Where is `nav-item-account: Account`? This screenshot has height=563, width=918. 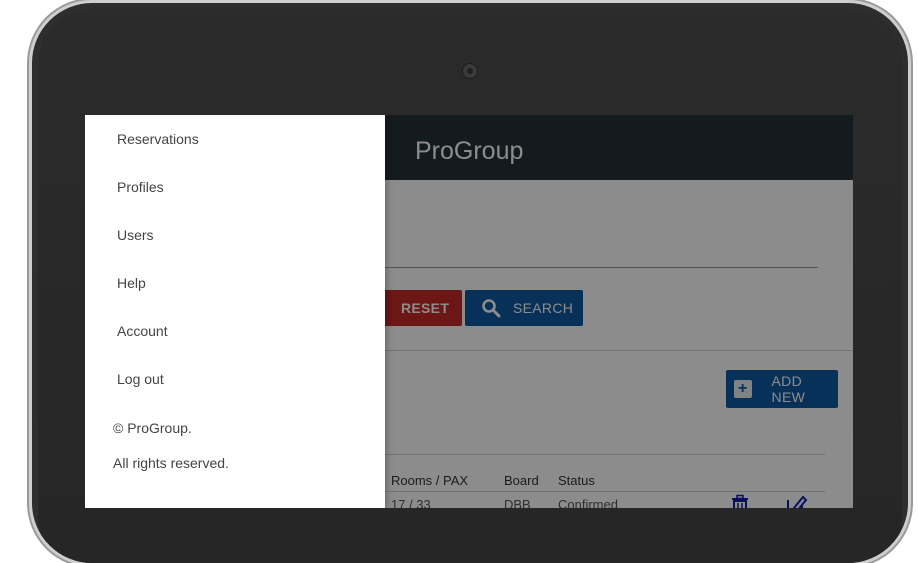 nav-item-account: Account is located at coordinates (142, 331).